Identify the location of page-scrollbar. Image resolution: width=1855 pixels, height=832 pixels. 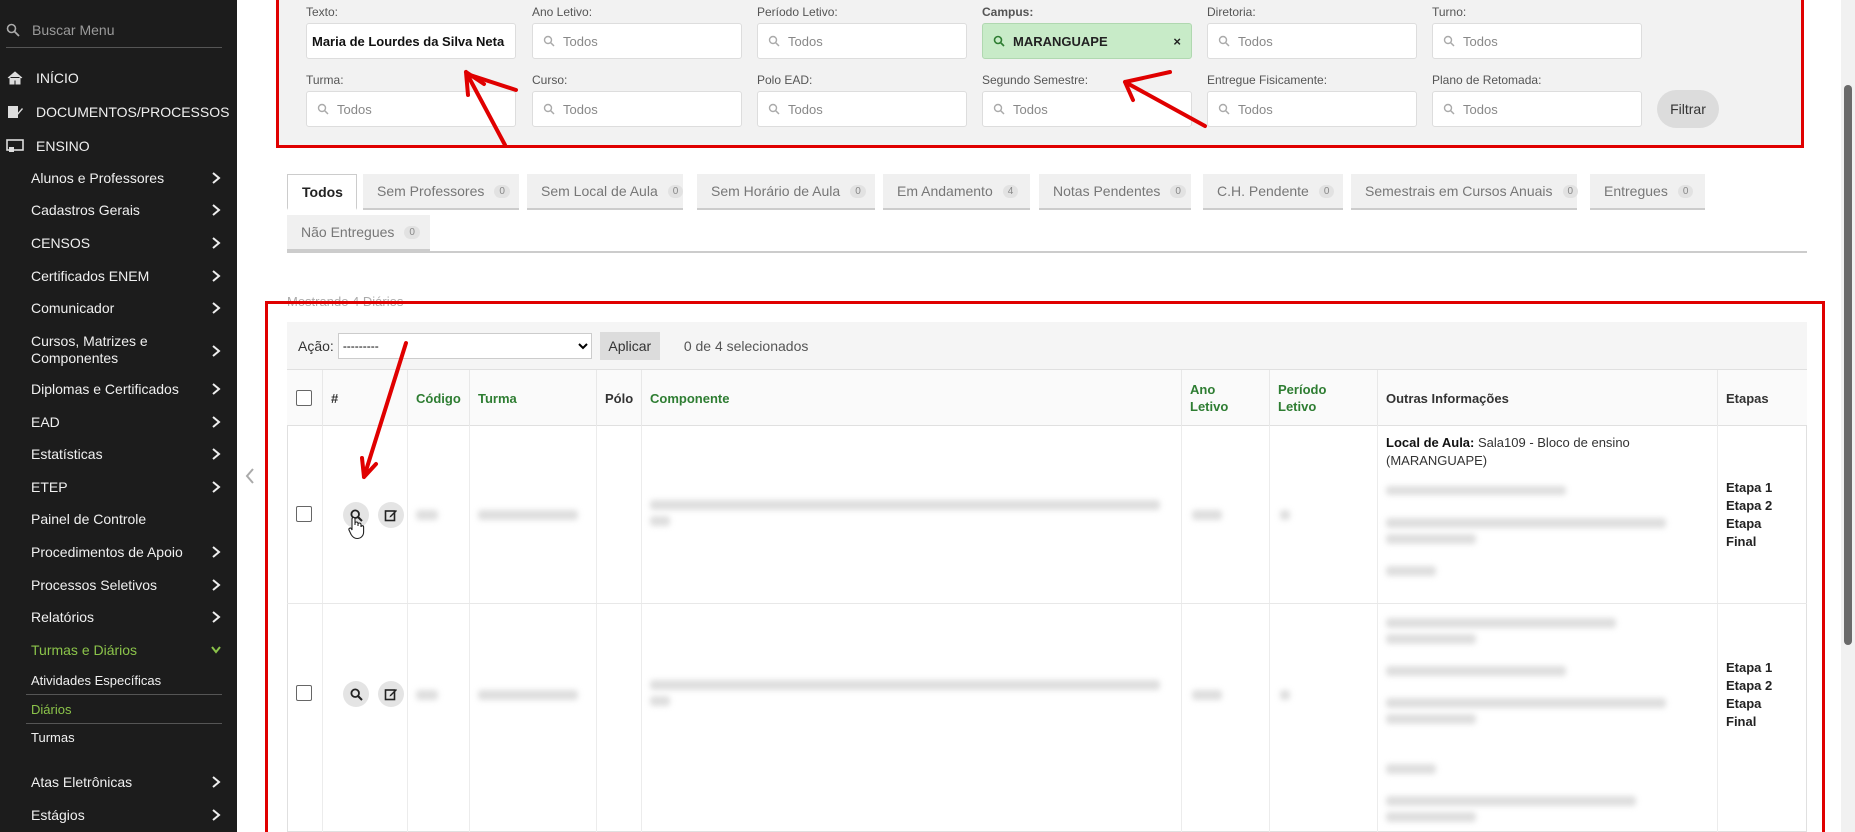
(1848, 416).